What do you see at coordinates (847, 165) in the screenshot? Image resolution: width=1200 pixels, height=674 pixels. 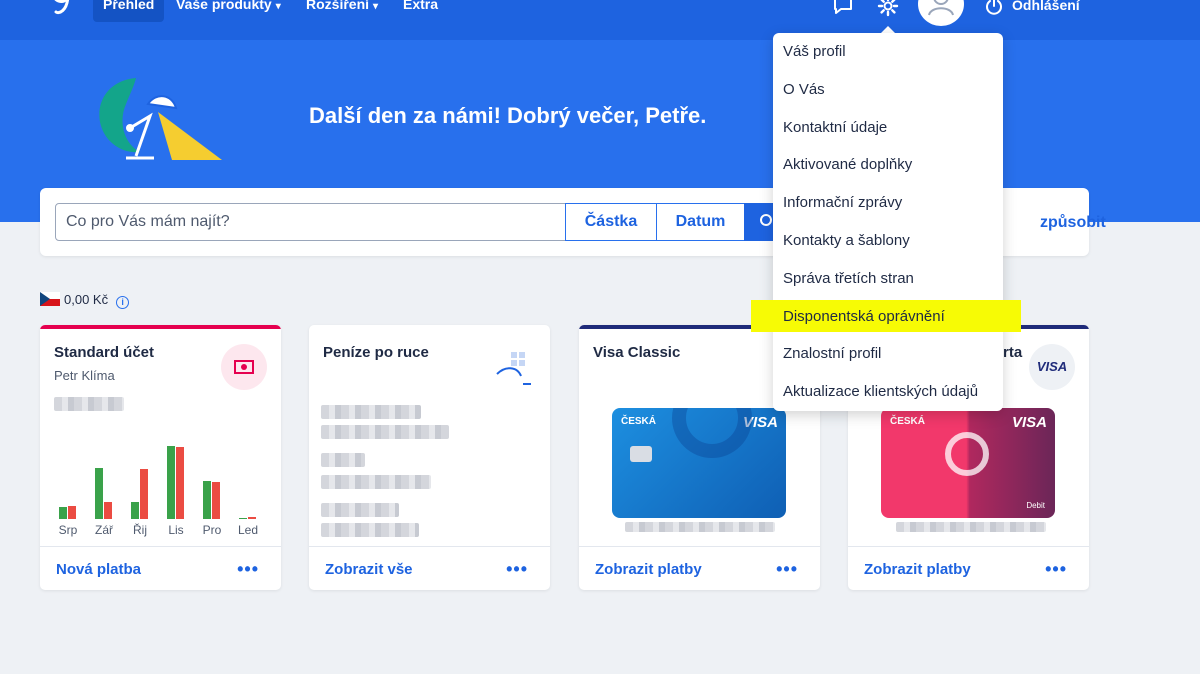 I see `menu-item-activated-addons: Aktivované doplňky` at bounding box center [847, 165].